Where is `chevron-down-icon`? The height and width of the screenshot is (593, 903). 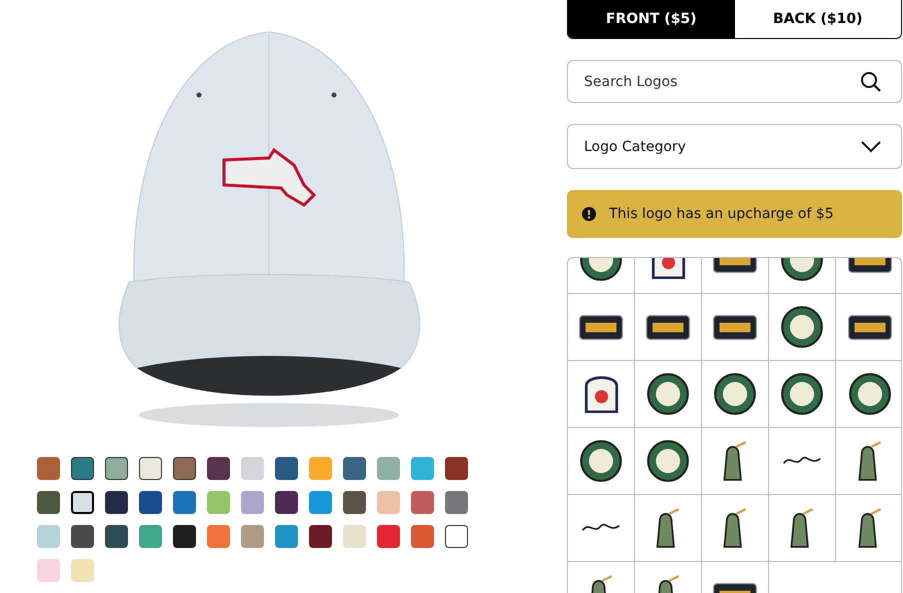 chevron-down-icon is located at coordinates (871, 146).